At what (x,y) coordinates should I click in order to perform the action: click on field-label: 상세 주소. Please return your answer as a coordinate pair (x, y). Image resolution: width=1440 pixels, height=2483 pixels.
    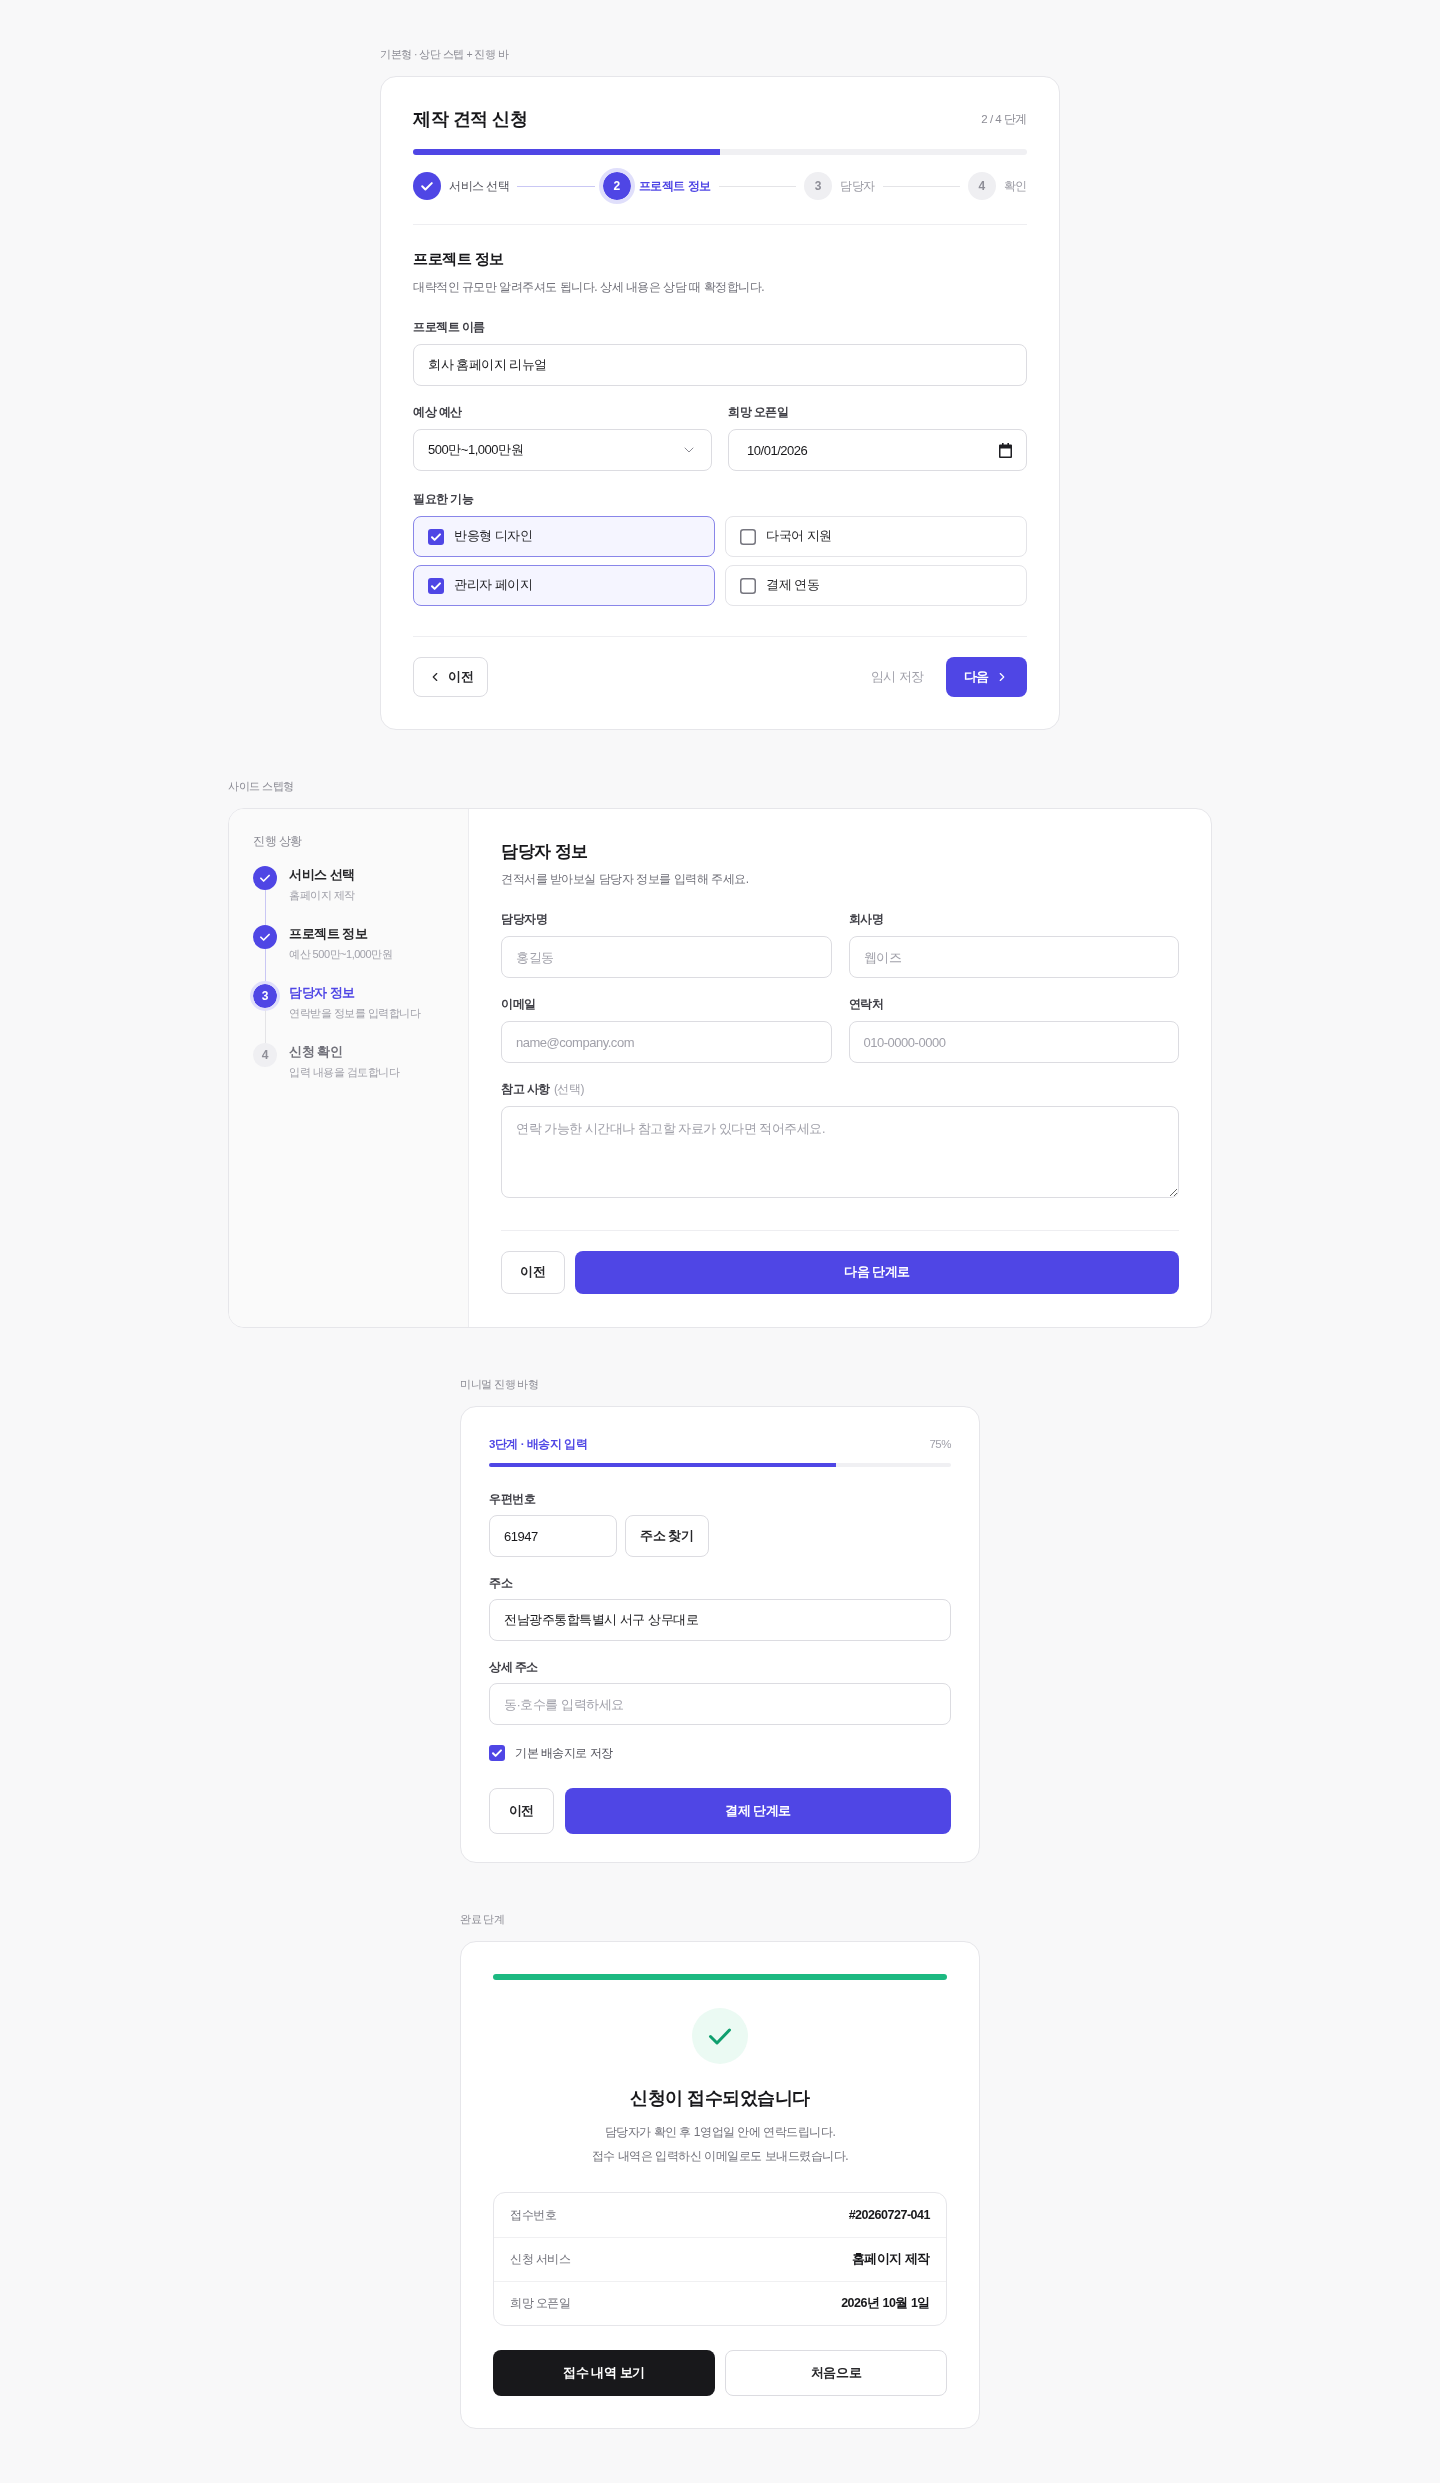
    Looking at the image, I should click on (514, 1667).